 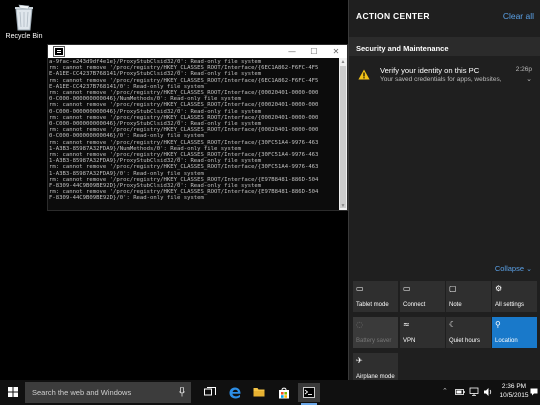 I want to click on edge-button, so click(x=235, y=392).